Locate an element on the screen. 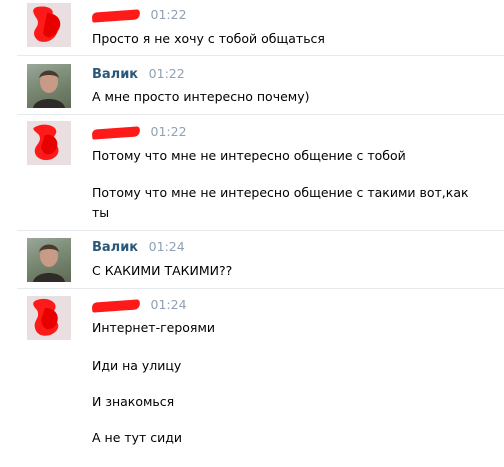 The height and width of the screenshot is (467, 504). message-text: С КАКИМИ ТАКИМИ?? is located at coordinates (162, 270).